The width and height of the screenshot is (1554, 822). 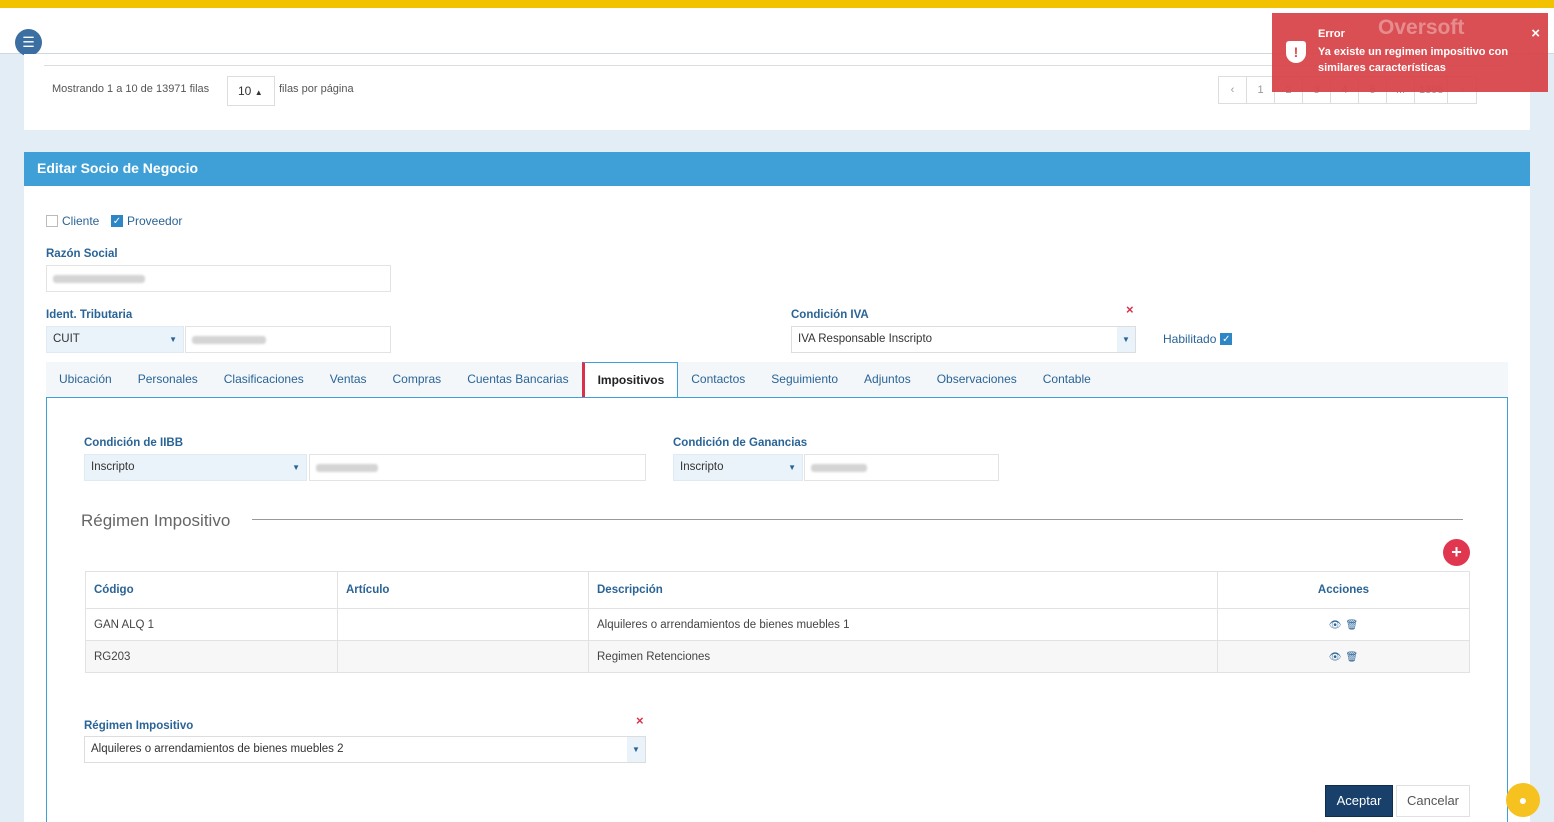 What do you see at coordinates (28, 42) in the screenshot?
I see `hamburger-icon: ☰` at bounding box center [28, 42].